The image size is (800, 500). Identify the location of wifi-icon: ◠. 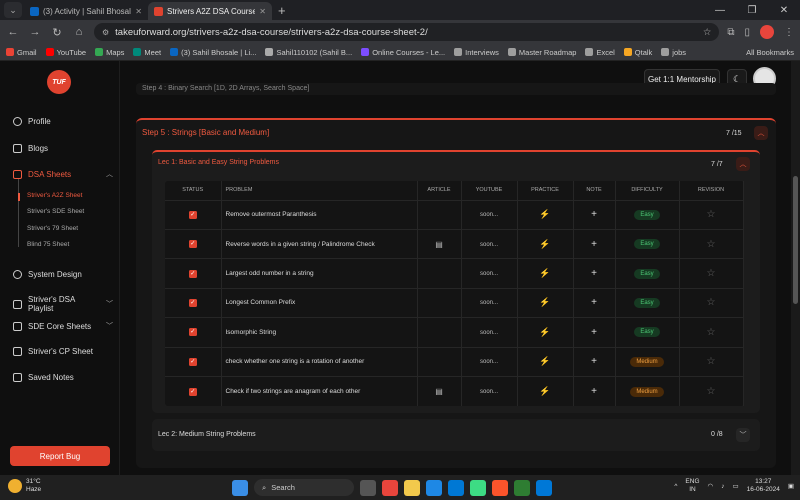
(711, 486).